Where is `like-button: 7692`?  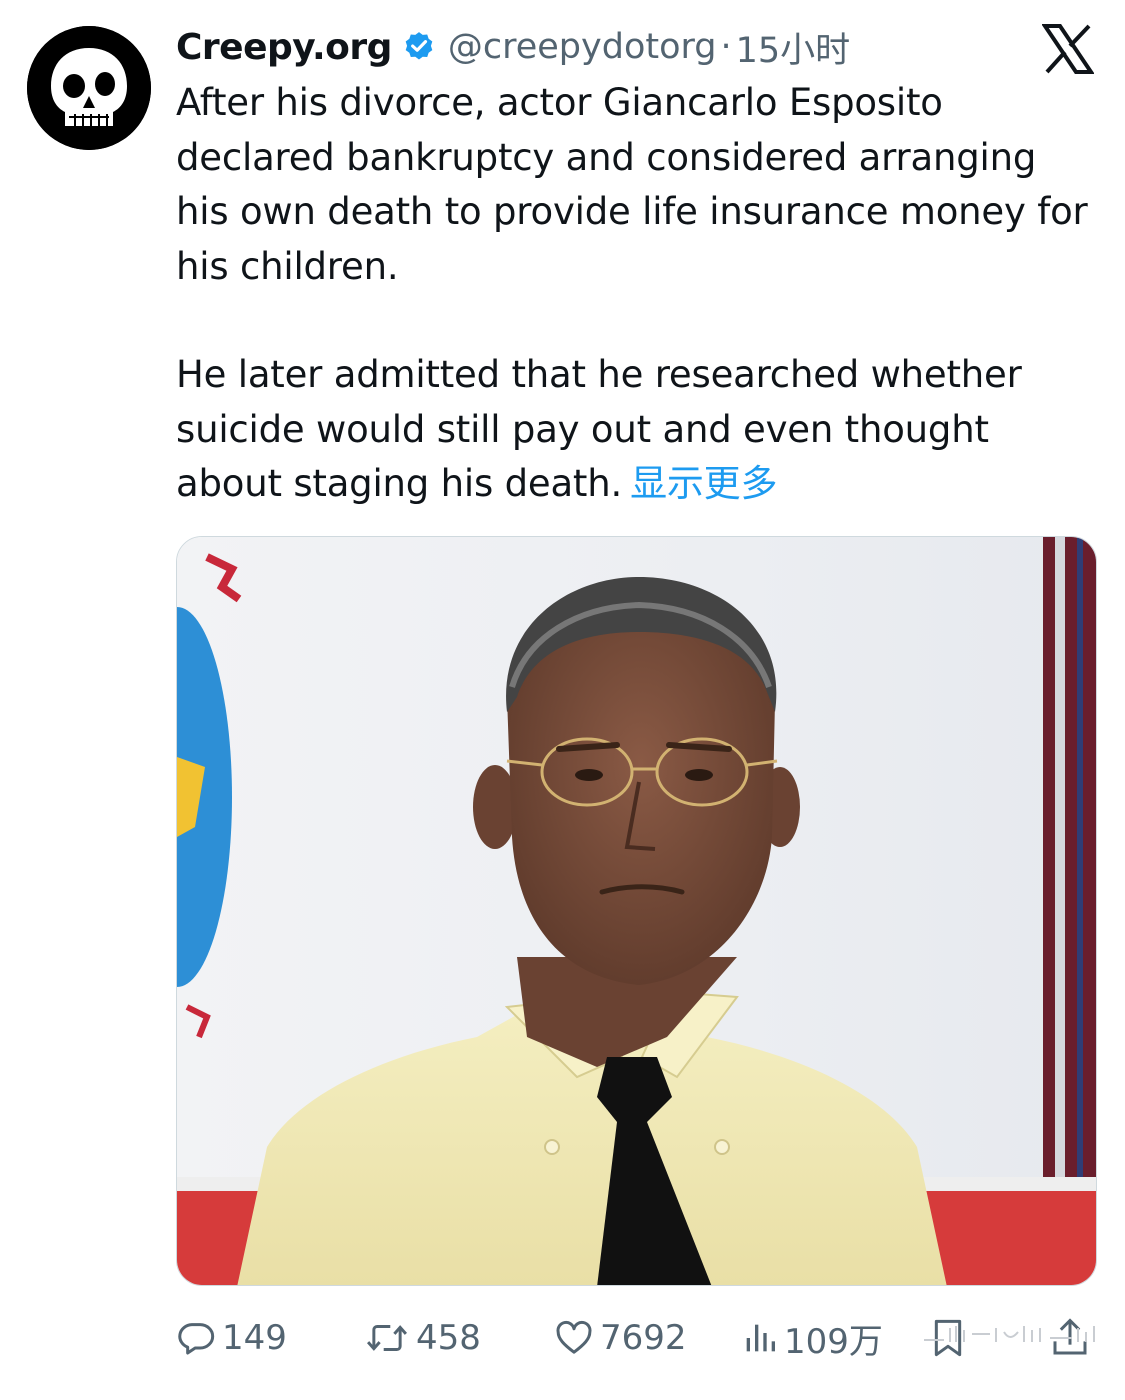 like-button: 7692 is located at coordinates (620, 1338).